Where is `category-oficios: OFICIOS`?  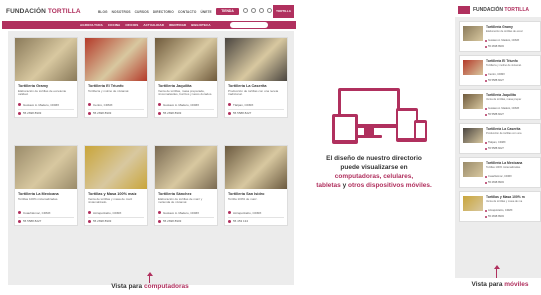 category-oficios: OFICIOS is located at coordinates (131, 25).